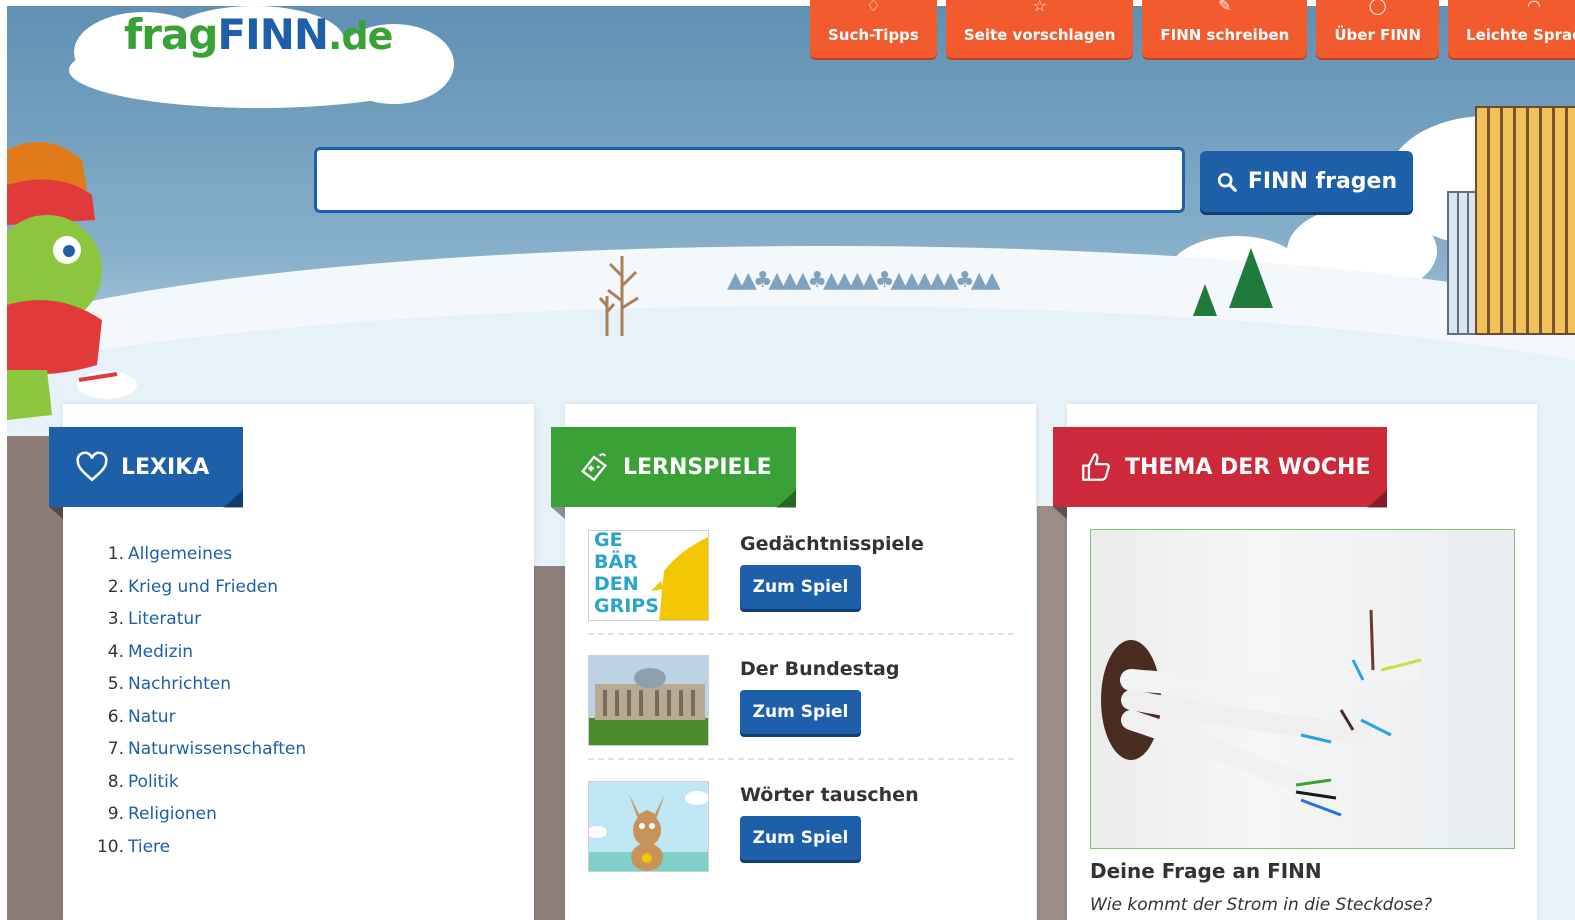 Image resolution: width=1575 pixels, height=920 pixels. What do you see at coordinates (820, 669) in the screenshot?
I see `game-title: Der Bundestag` at bounding box center [820, 669].